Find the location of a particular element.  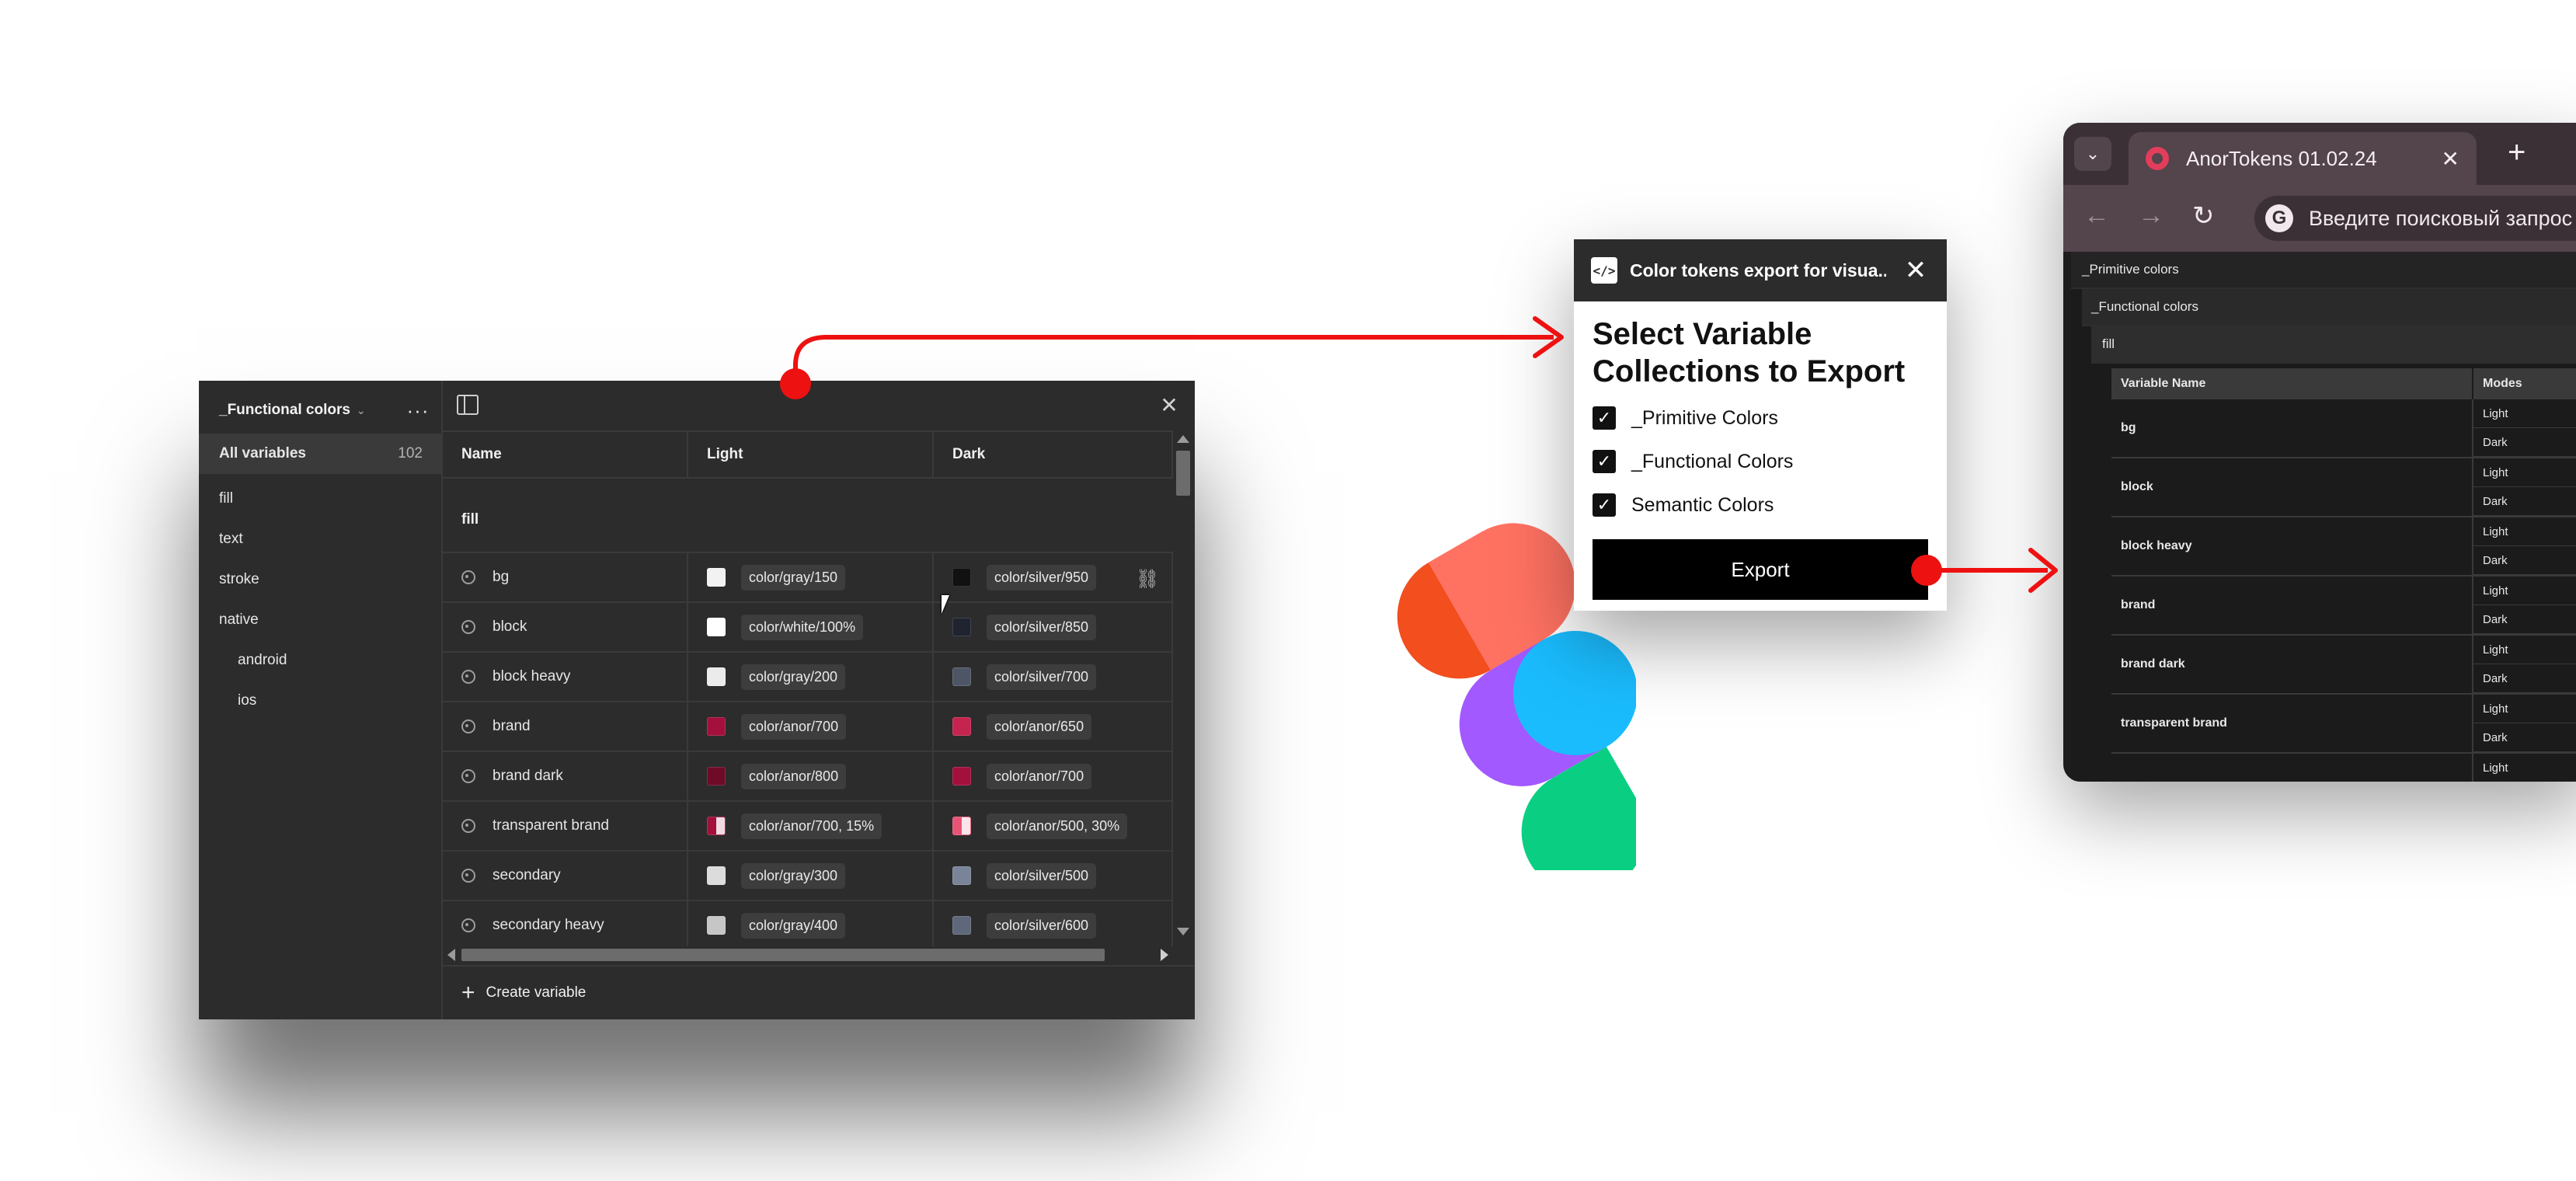

alias-chip: color/gray/400 is located at coordinates (793, 925).